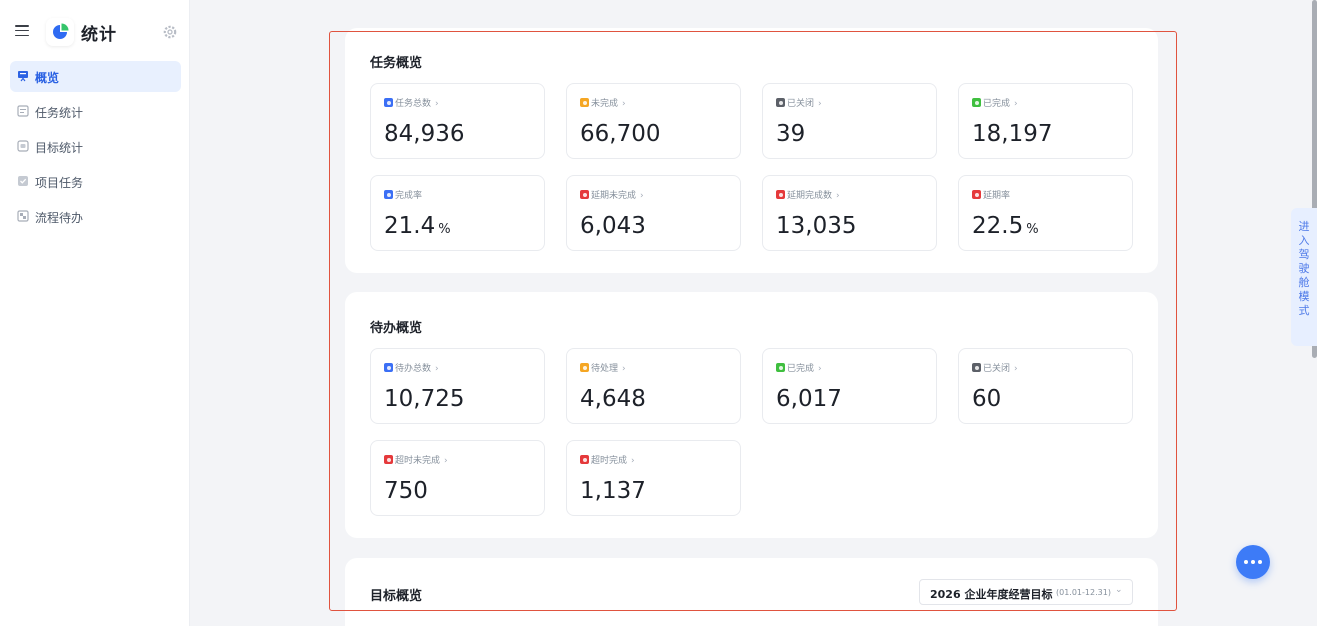 Image resolution: width=1317 pixels, height=626 pixels. What do you see at coordinates (413, 369) in the screenshot?
I see `stat-label: 待办总数` at bounding box center [413, 369].